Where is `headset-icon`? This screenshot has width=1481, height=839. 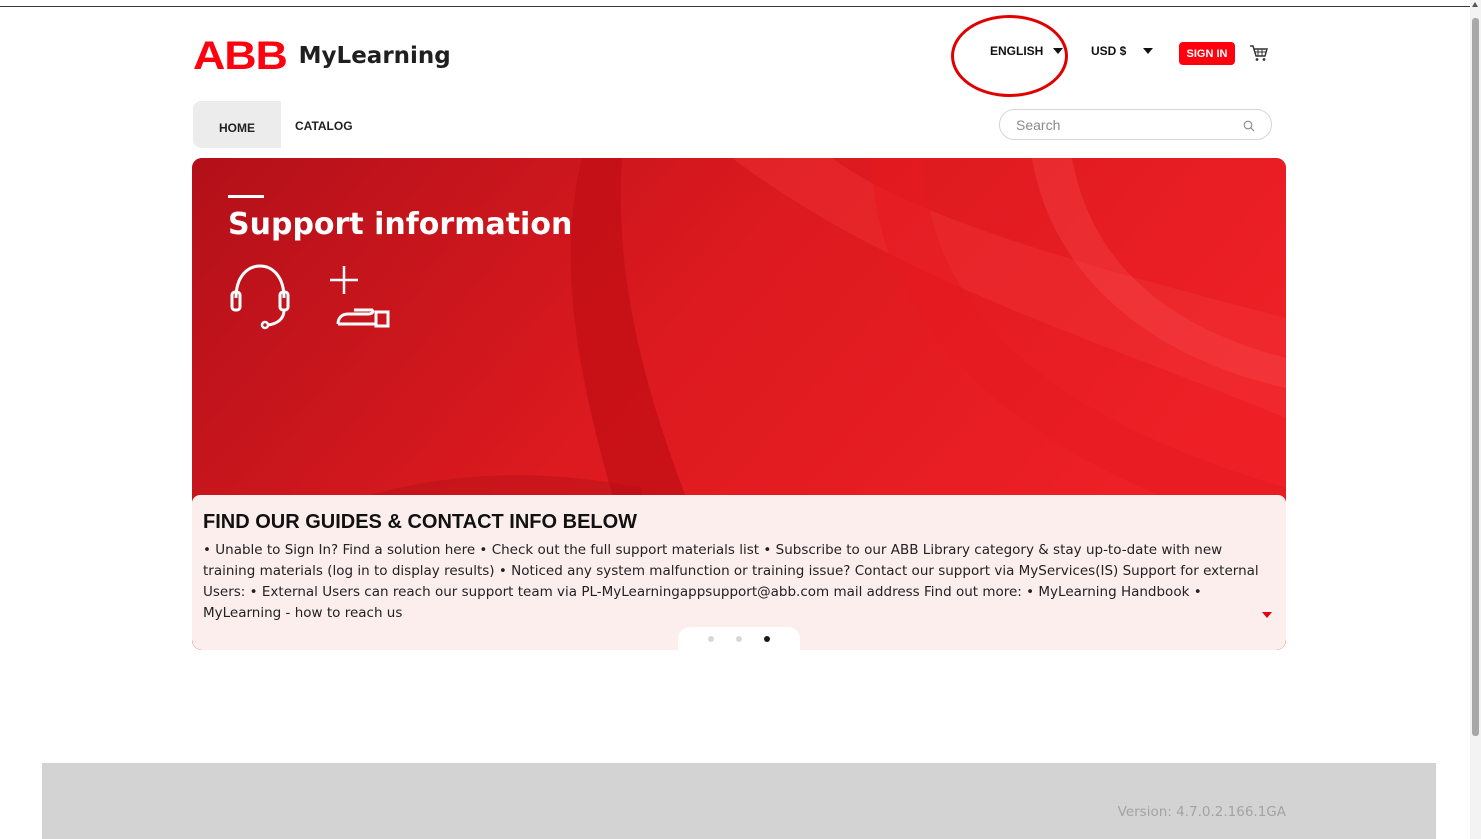 headset-icon is located at coordinates (260, 297).